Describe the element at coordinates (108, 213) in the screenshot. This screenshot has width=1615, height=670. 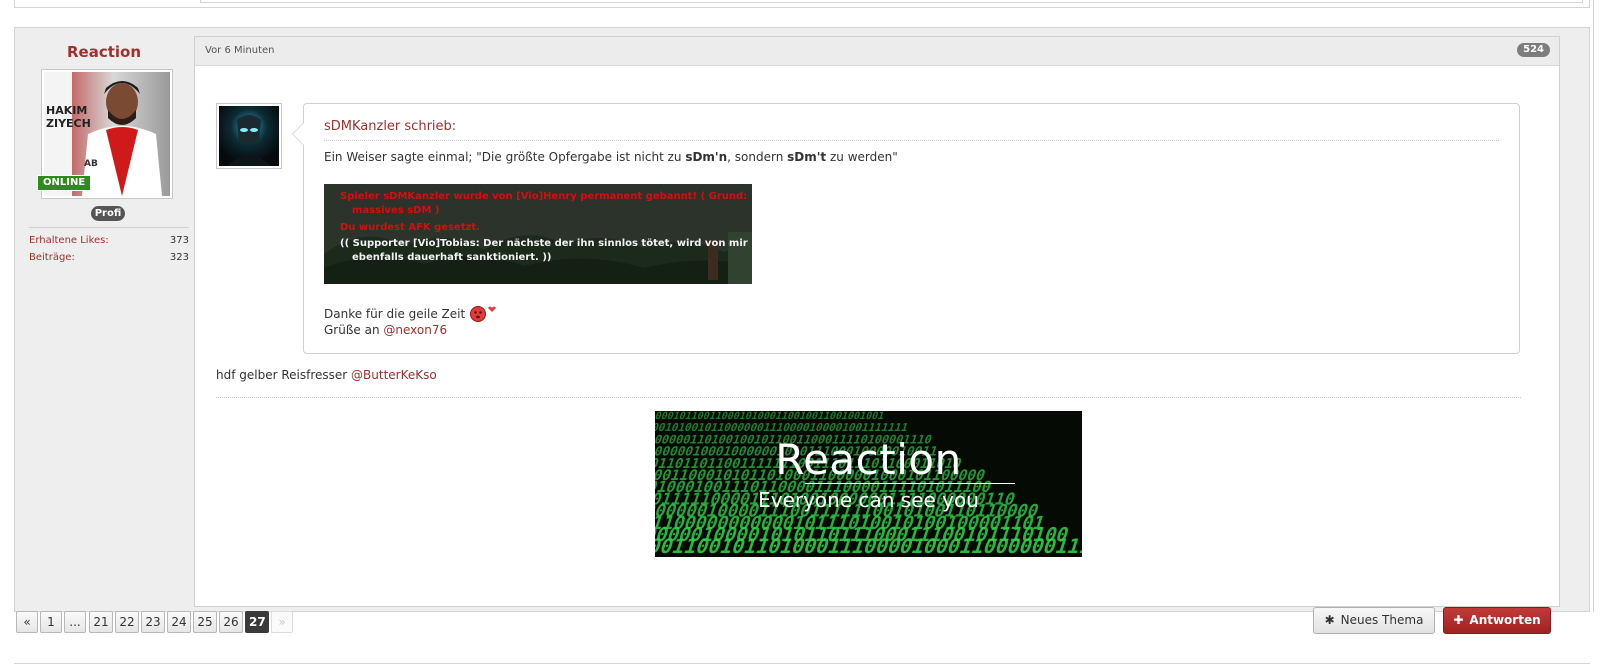
I see `user-rank-badge: Profi` at that location.